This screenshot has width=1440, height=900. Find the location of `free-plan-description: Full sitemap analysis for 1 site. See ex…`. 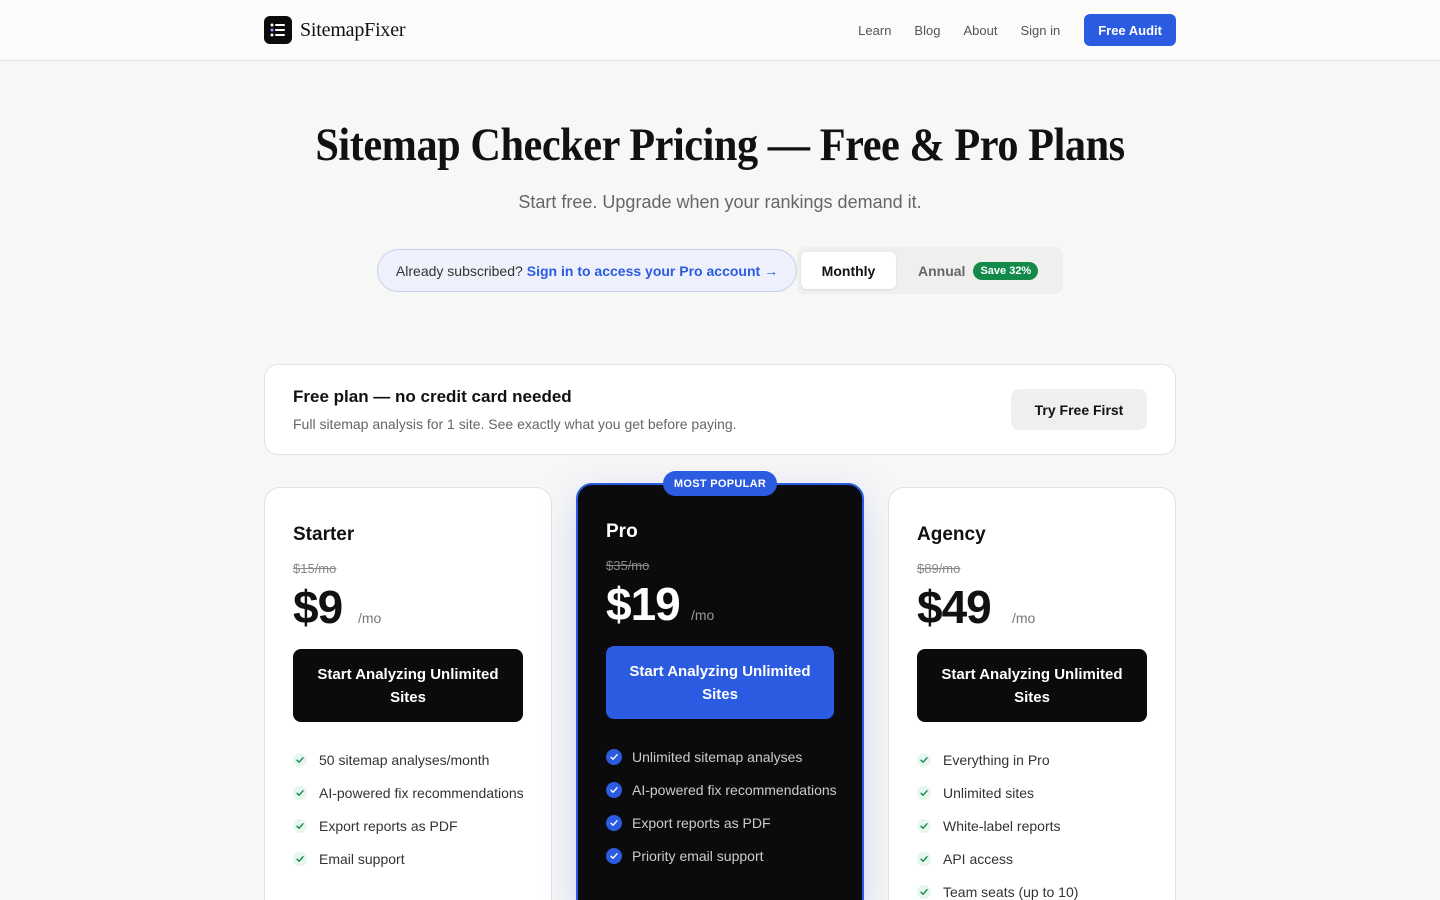

free-plan-description: Full sitemap analysis for 1 site. See ex… is located at coordinates (515, 424).